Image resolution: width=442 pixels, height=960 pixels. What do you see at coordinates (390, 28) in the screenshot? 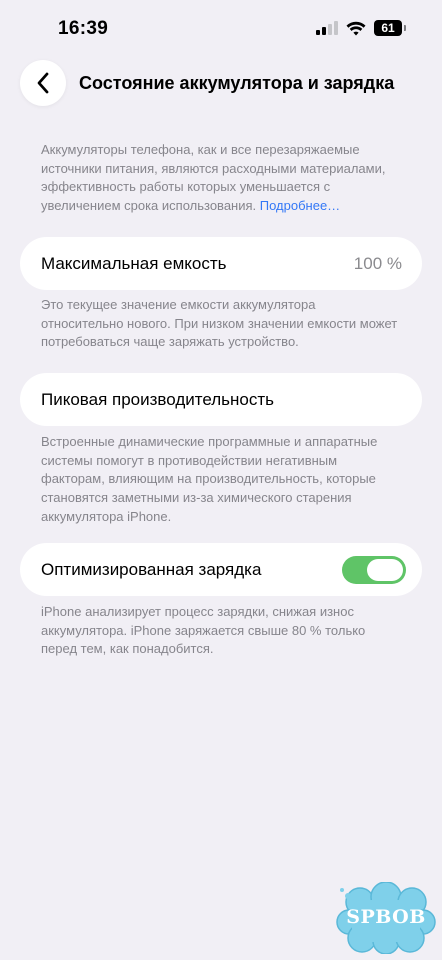
I see `battery-icon: 61` at bounding box center [390, 28].